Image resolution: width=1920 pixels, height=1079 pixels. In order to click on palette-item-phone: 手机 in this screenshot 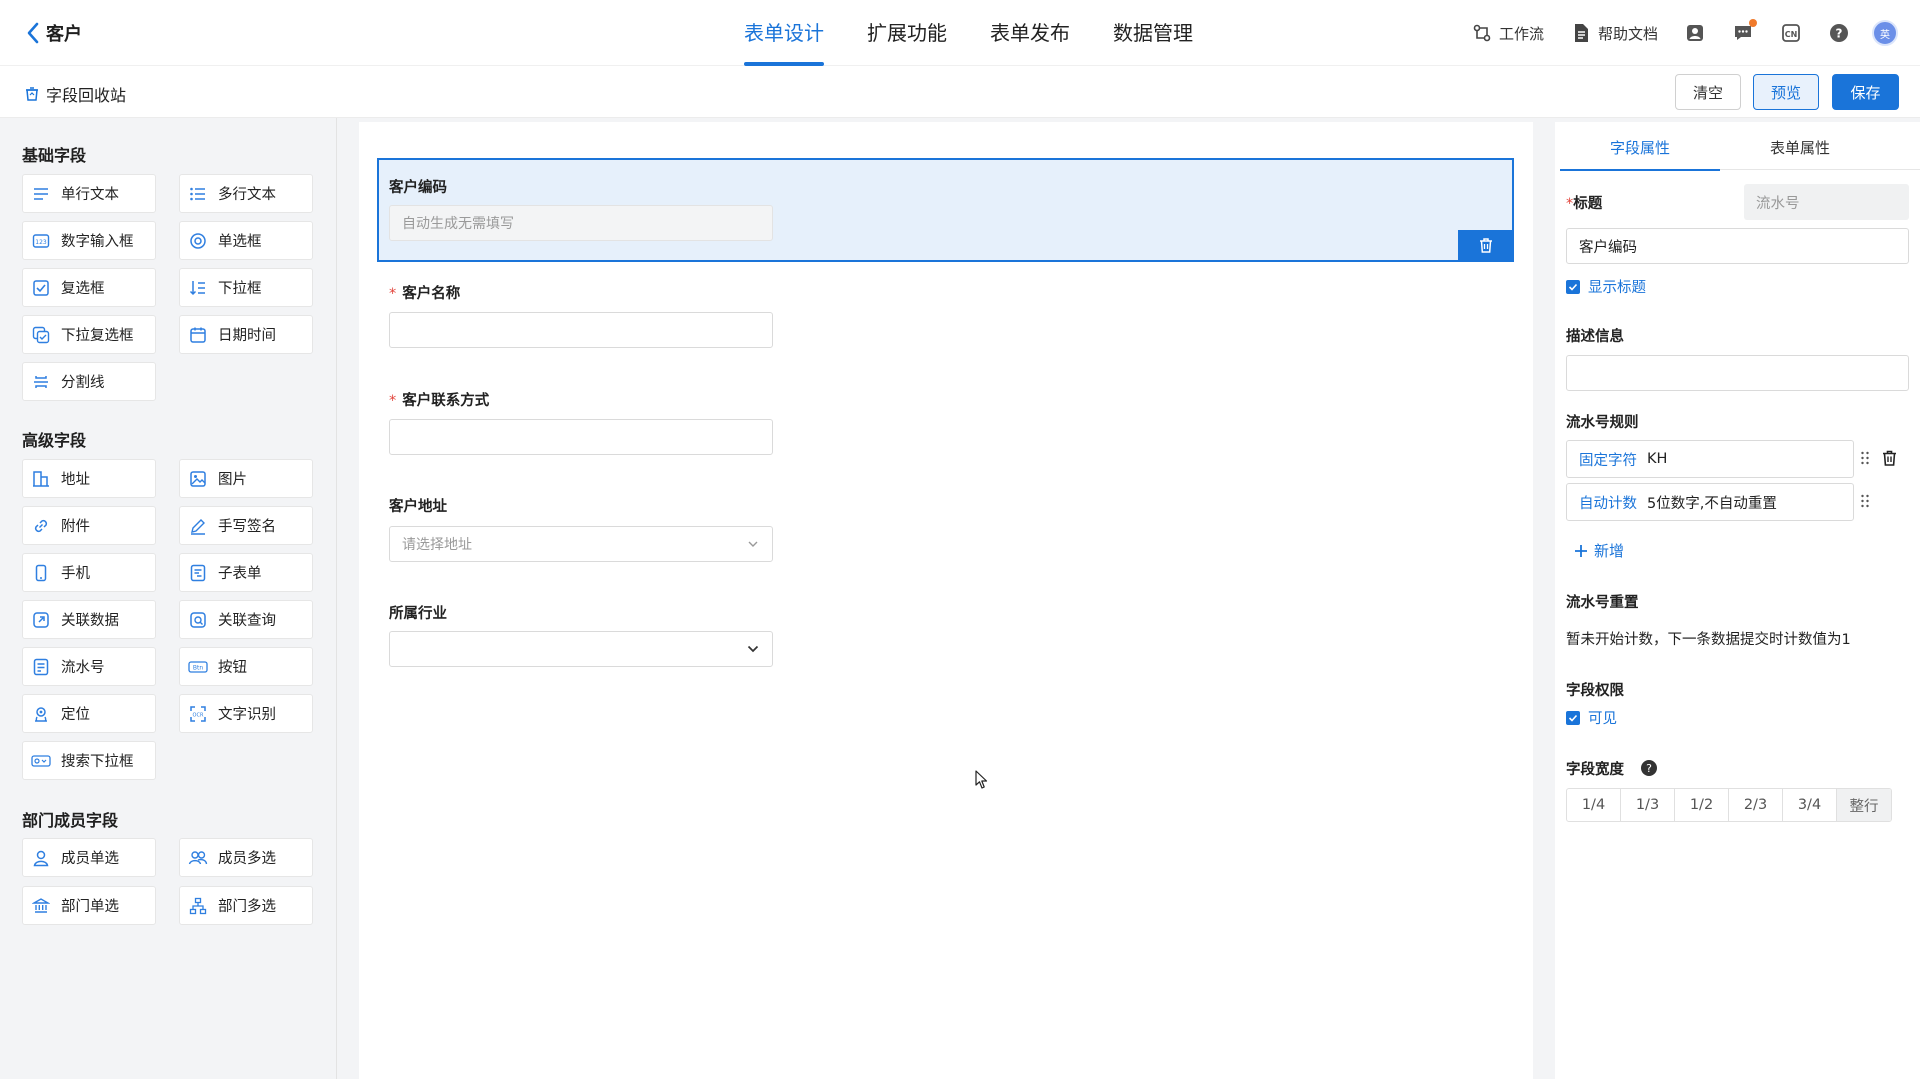, I will do `click(89, 572)`.